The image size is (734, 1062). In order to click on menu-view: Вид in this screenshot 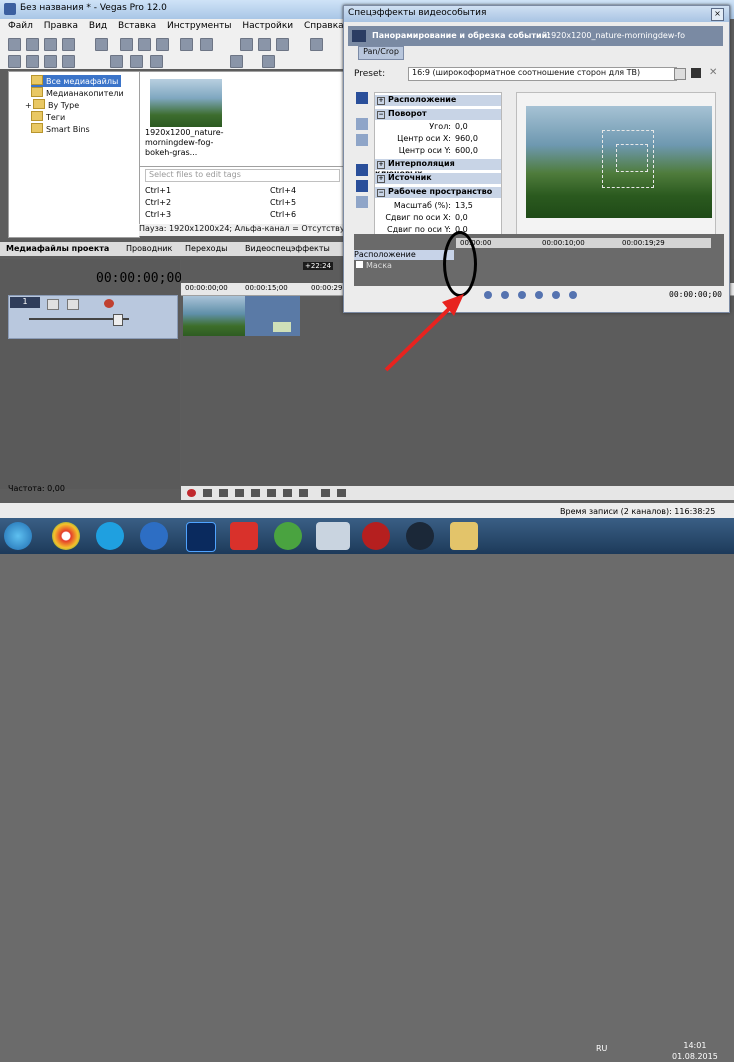, I will do `click(98, 26)`.